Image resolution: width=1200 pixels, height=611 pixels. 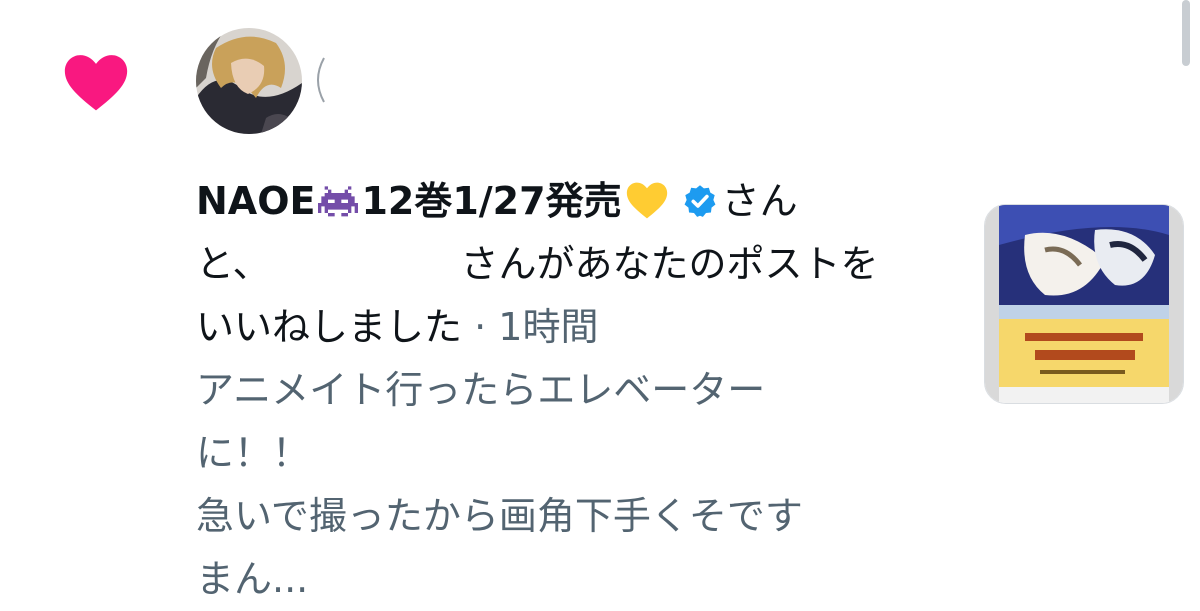 I want to click on post-preview-line-2: に！！, so click(x=253, y=453).